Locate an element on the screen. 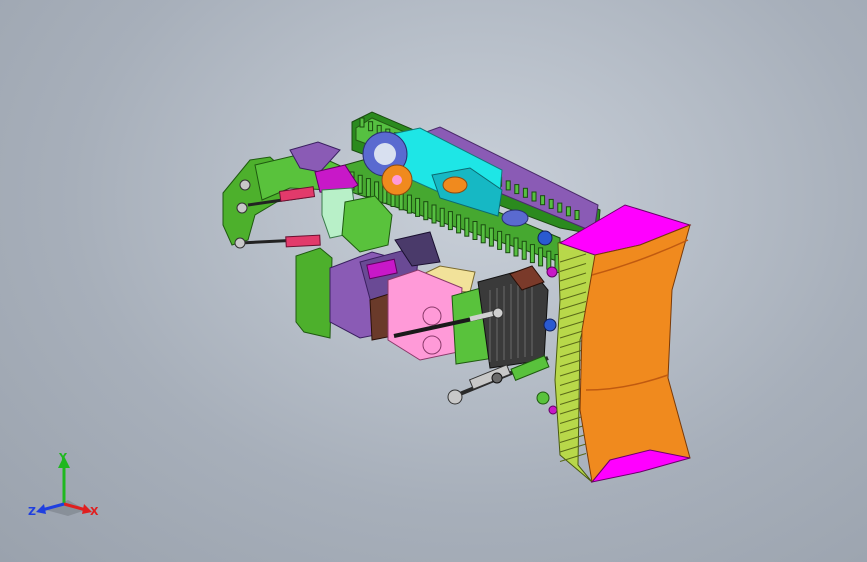 This screenshot has width=867, height=562. rear-green-box is located at coordinates (314, 293).